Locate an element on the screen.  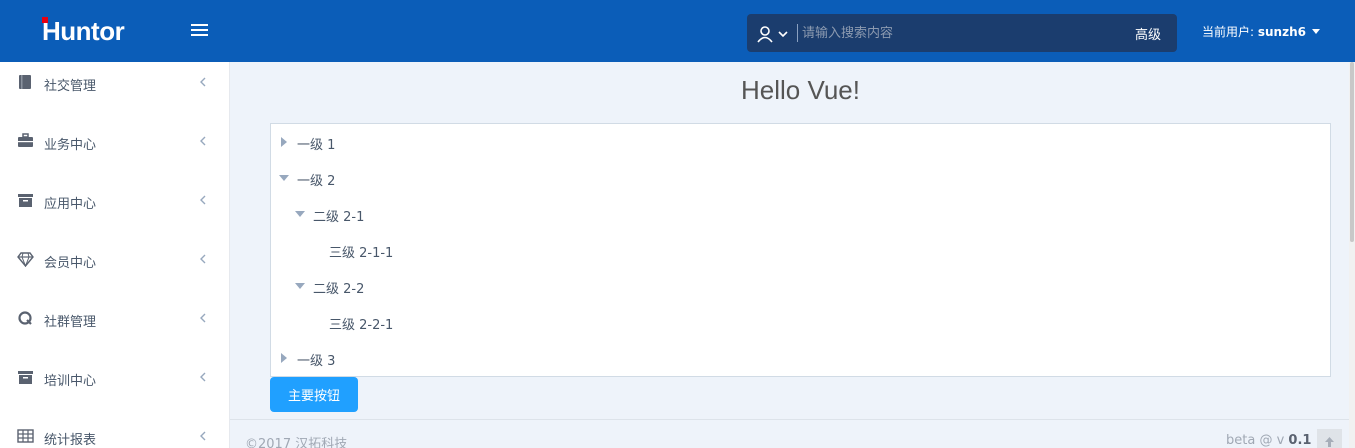
sidebar-item-apps: 应用中心 is located at coordinates (114, 200).